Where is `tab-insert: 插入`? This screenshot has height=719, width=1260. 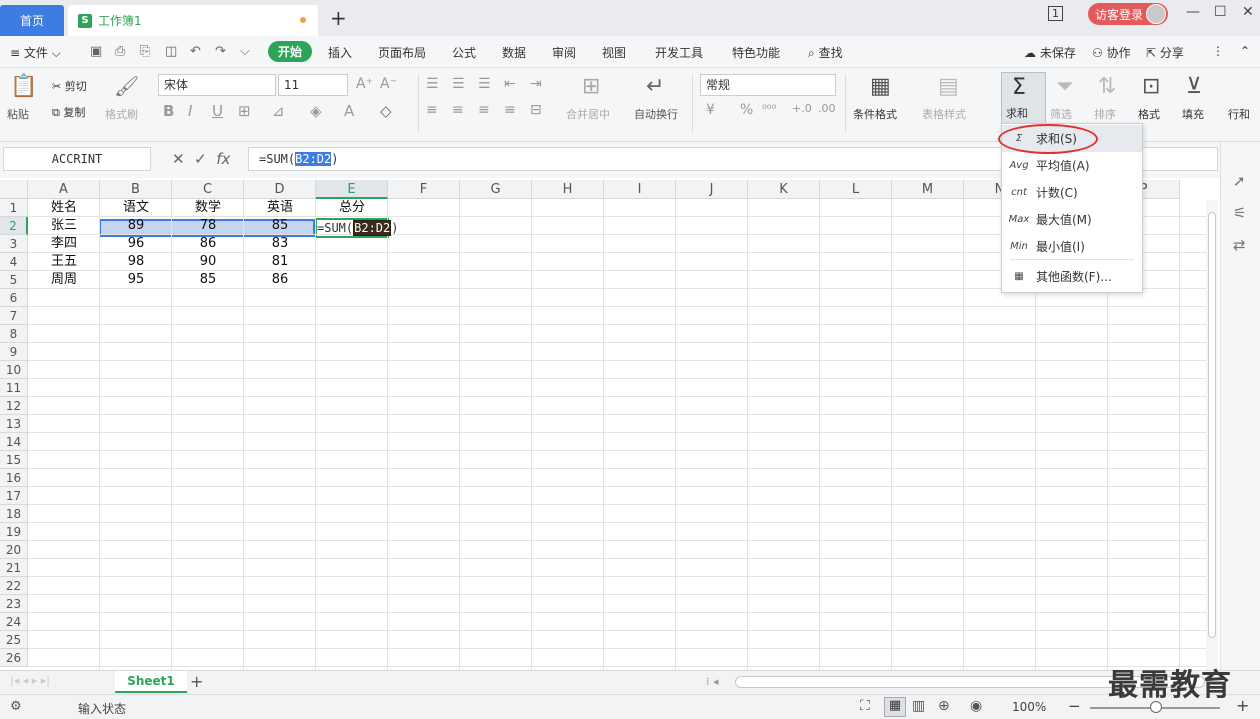
tab-insert: 插入 is located at coordinates (340, 52).